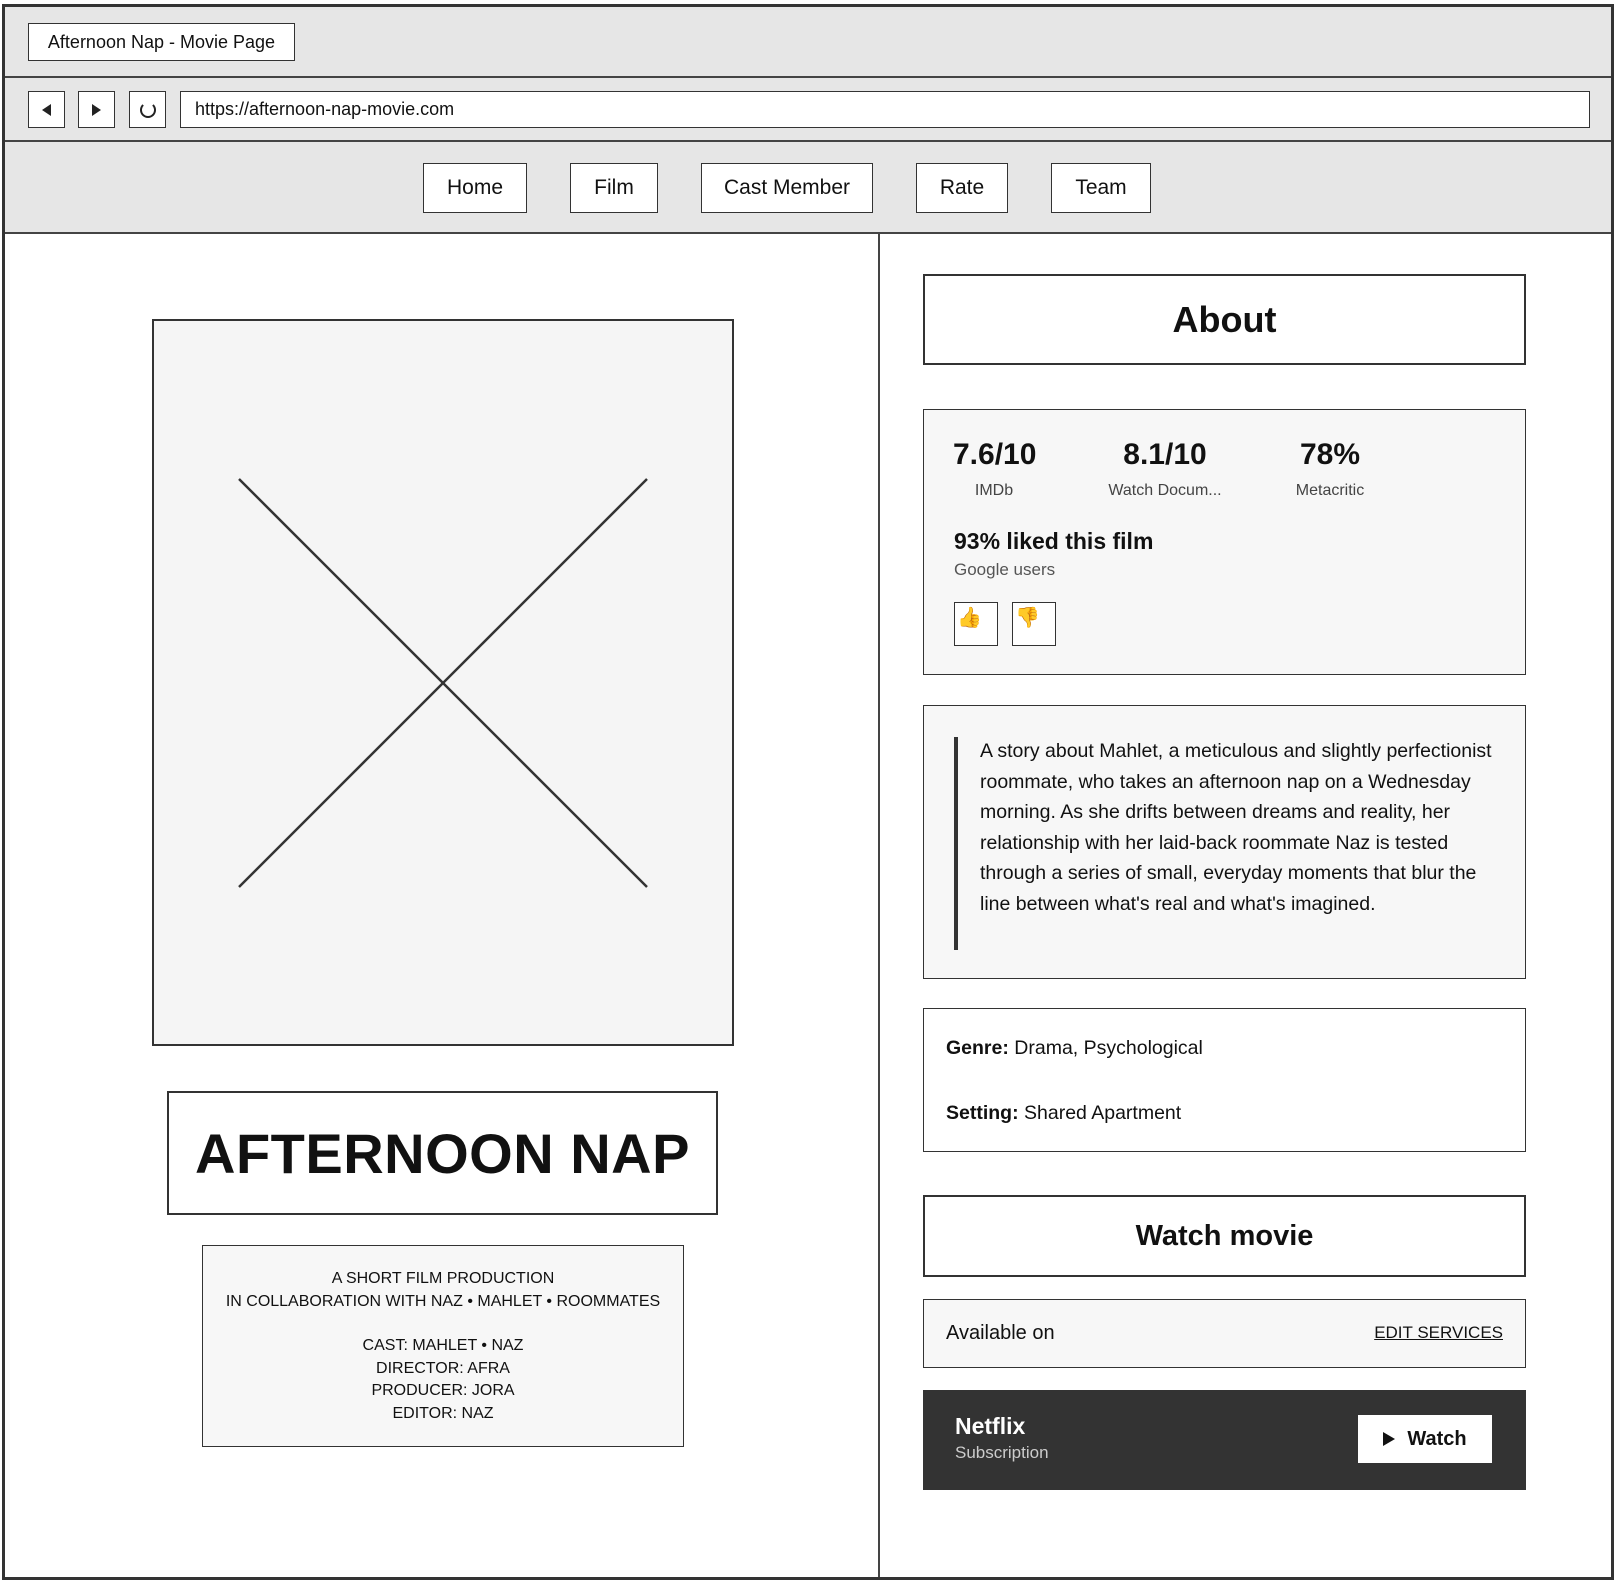  I want to click on title-bar: Afternoon Nap - Movie Page, so click(808, 42).